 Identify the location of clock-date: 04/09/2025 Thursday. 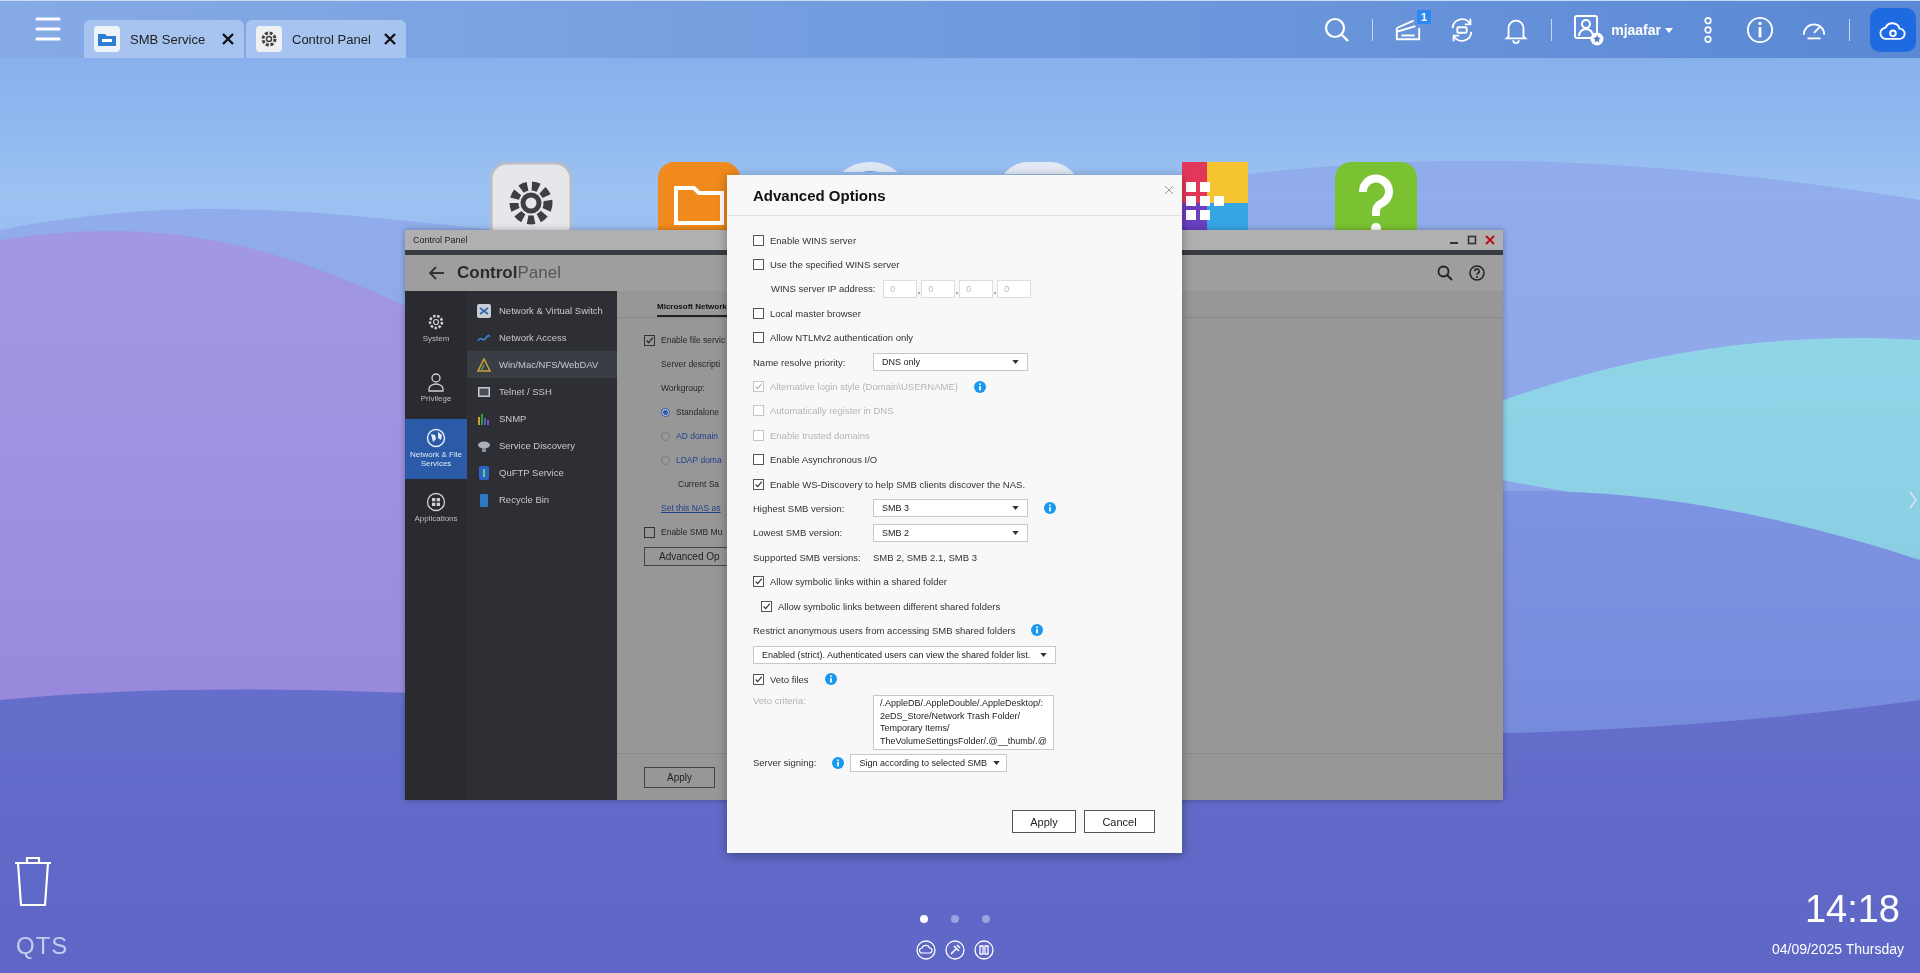
(1837, 949).